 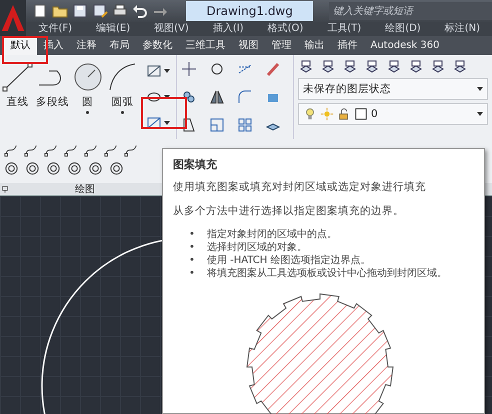 What do you see at coordinates (87, 102) in the screenshot?
I see `tool-label: 圆` at bounding box center [87, 102].